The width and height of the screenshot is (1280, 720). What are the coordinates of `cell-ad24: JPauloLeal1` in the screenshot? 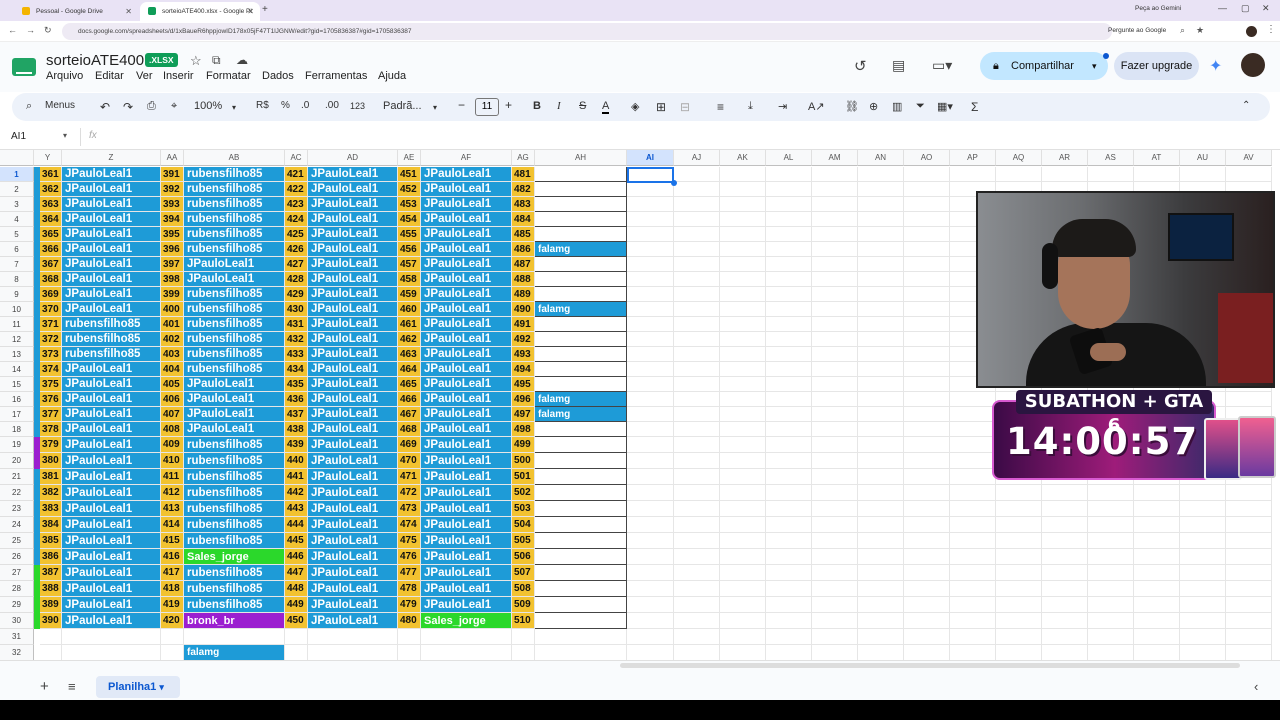 It's located at (353, 525).